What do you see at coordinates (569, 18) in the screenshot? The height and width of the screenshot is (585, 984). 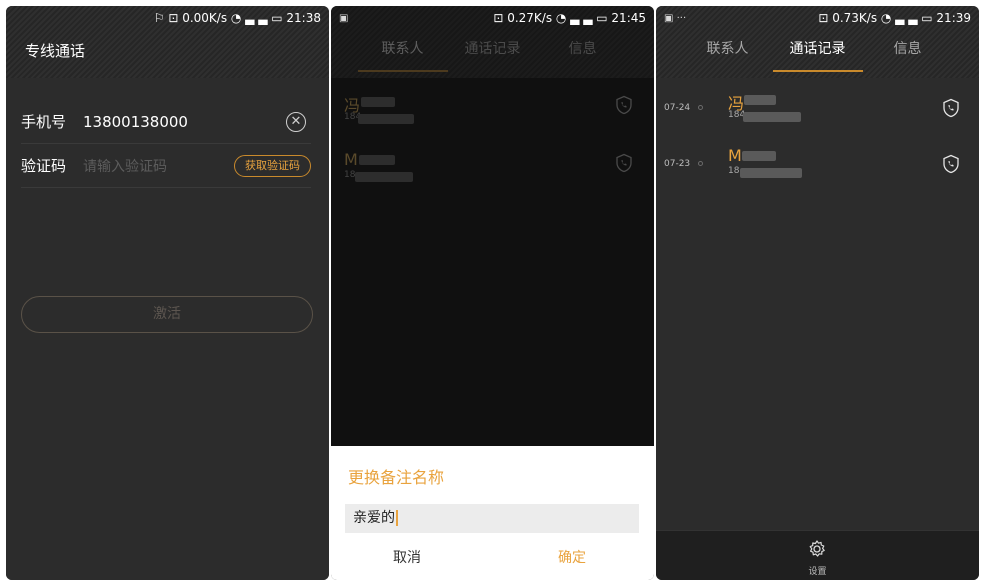 I see `status-right: ⊡ 0.27K/s ◔ ▃ ▃ ▭ 21:45` at bounding box center [569, 18].